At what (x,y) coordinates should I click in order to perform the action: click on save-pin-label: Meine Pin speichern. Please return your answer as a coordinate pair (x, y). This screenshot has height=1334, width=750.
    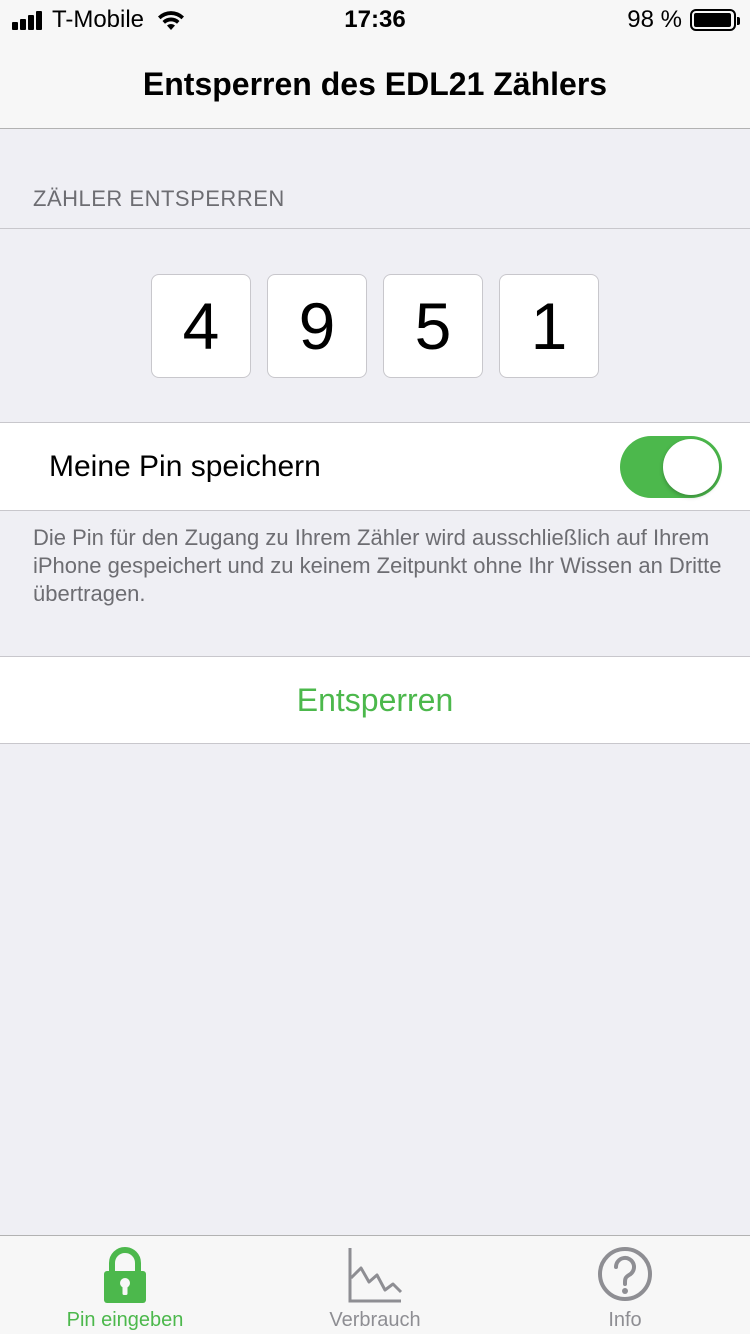
    Looking at the image, I should click on (185, 466).